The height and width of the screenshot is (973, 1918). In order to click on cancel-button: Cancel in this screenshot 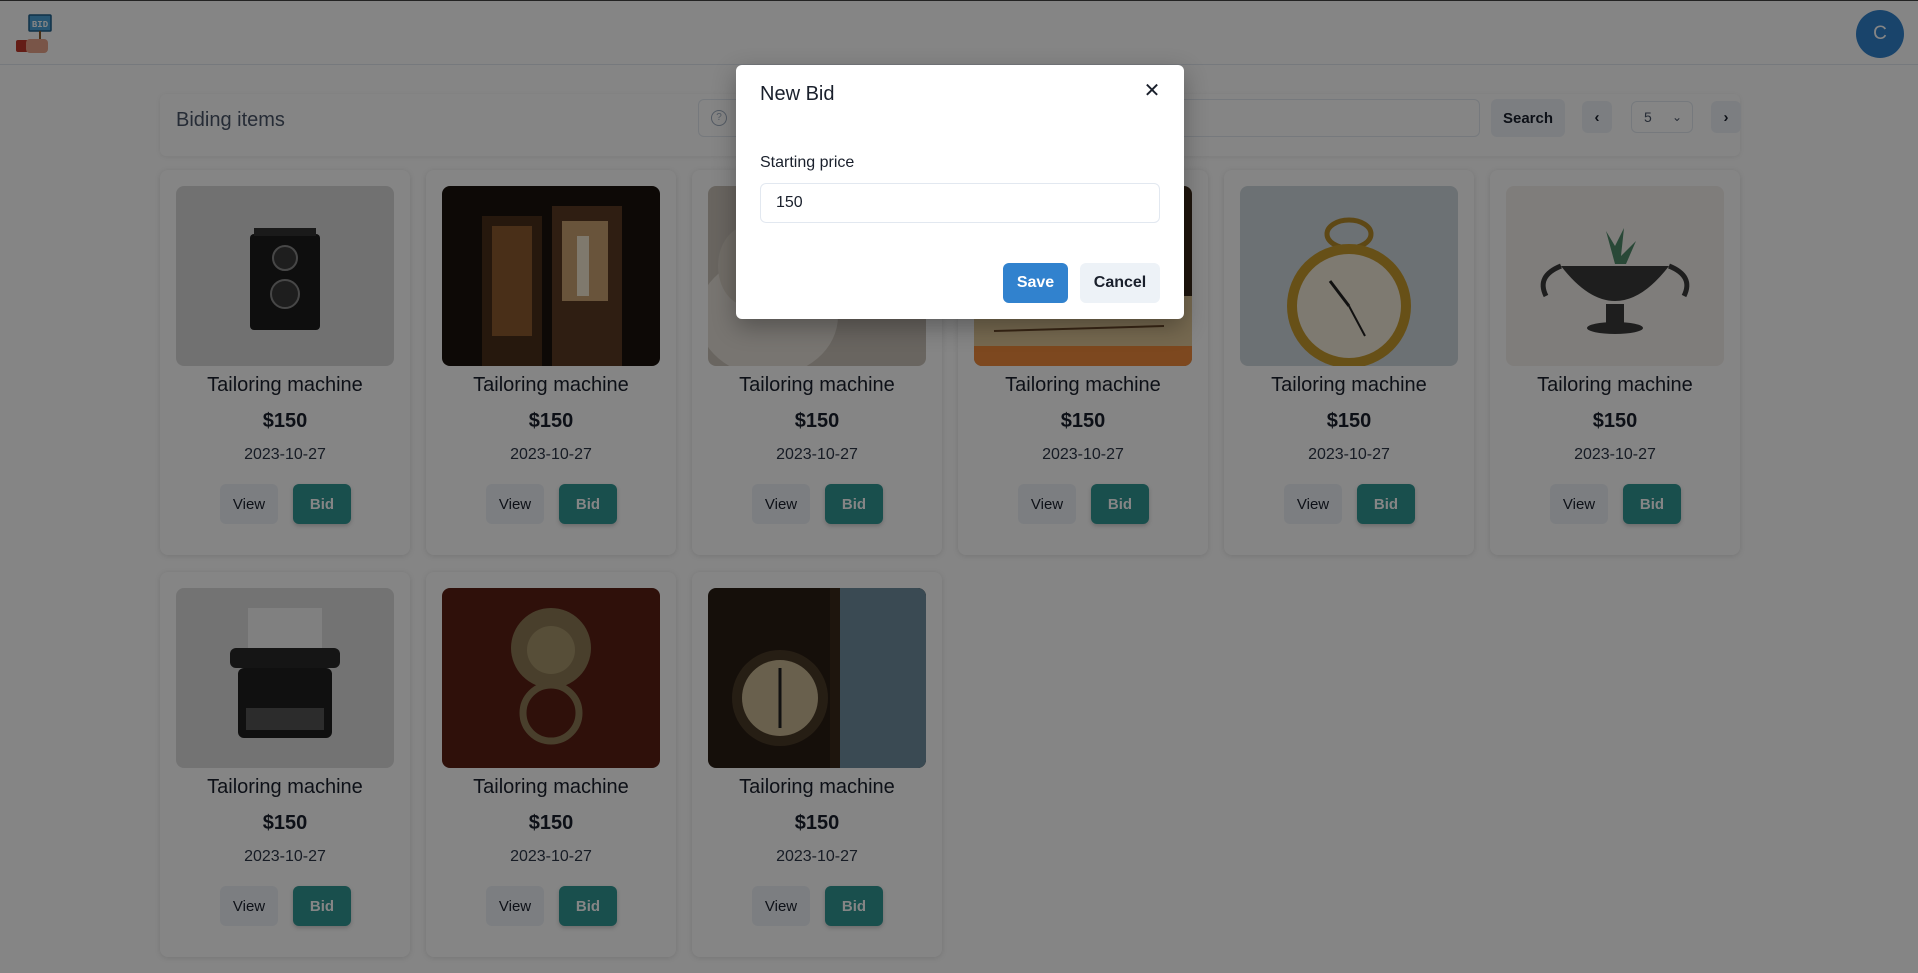, I will do `click(1120, 283)`.